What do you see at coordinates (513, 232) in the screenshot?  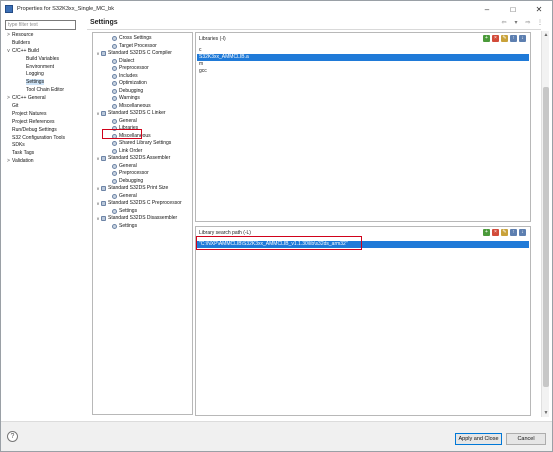 I see `move-up-path-icon: ↑` at bounding box center [513, 232].